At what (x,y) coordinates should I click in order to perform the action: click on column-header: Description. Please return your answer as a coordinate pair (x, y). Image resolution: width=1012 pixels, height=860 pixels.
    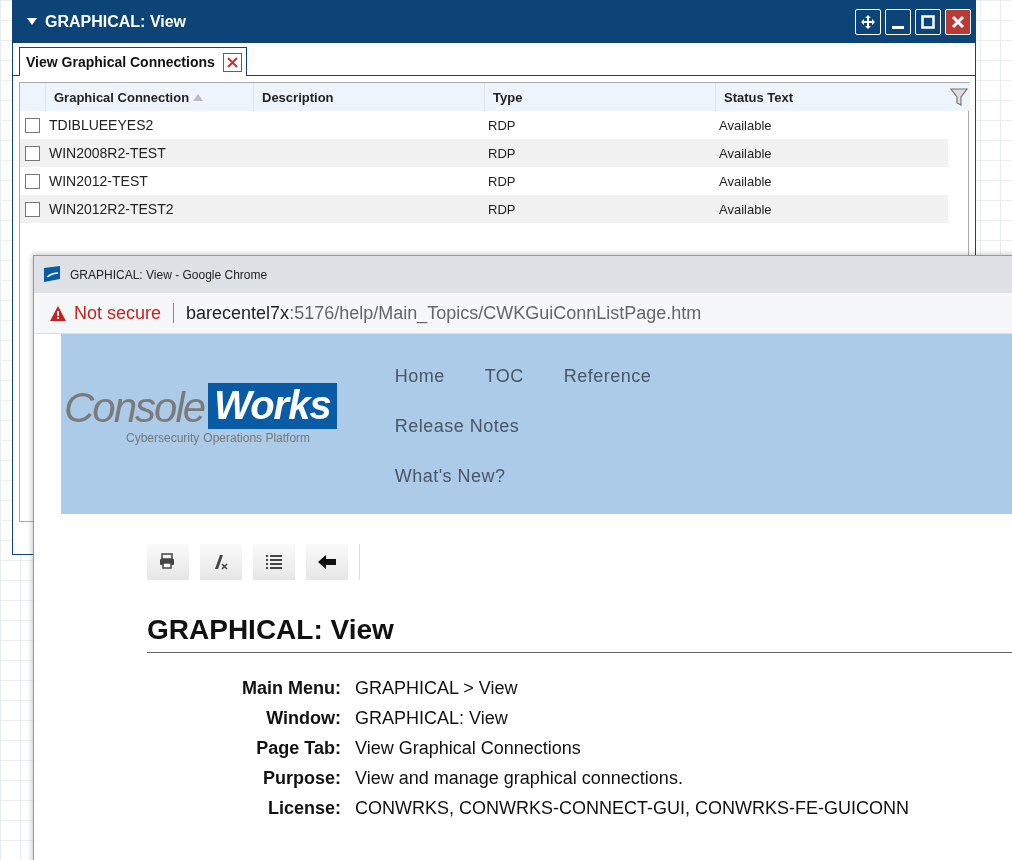
    Looking at the image, I should click on (368, 97).